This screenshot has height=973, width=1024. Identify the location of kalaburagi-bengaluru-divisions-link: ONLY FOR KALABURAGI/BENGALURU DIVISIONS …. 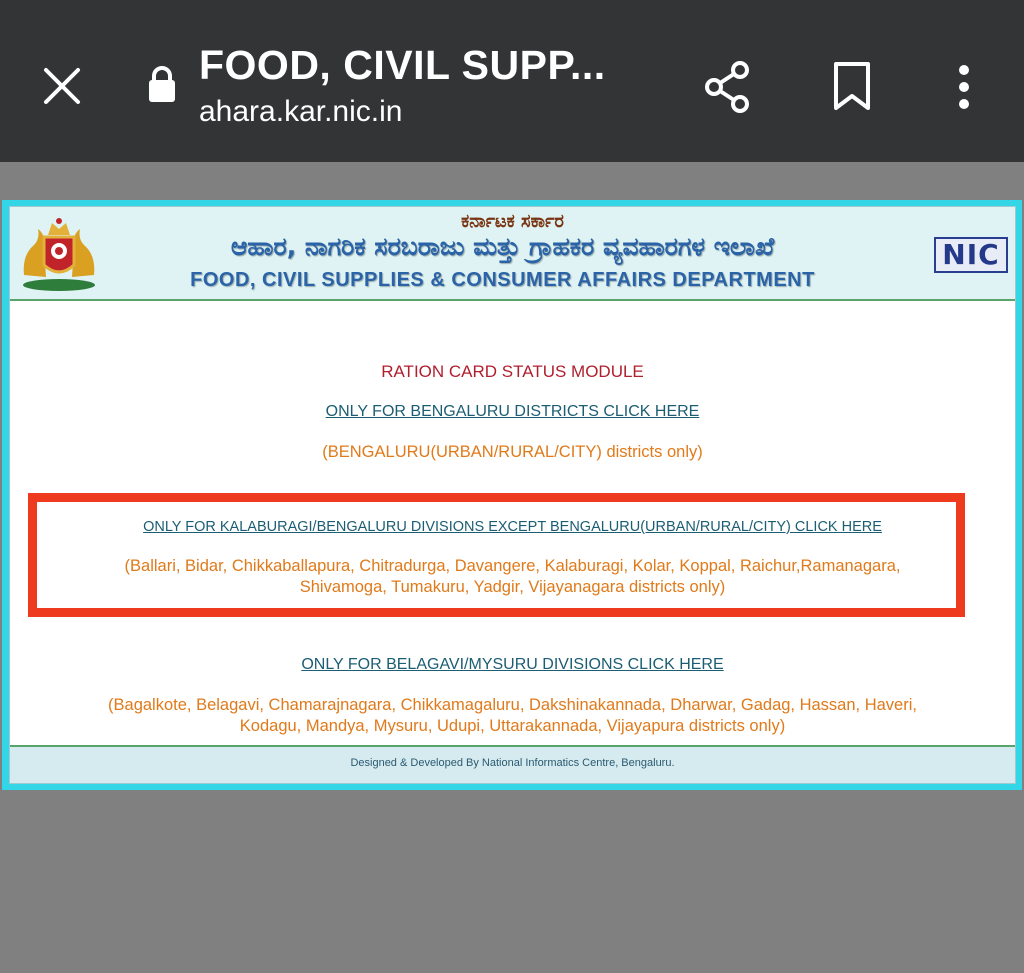
(512, 527).